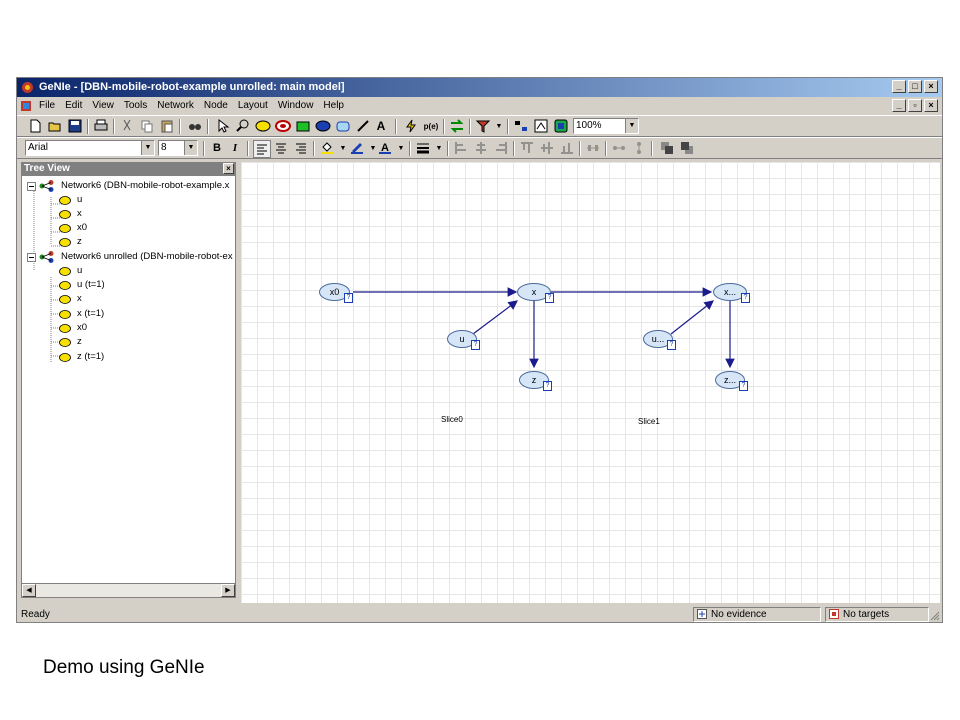 This screenshot has height=720, width=960. What do you see at coordinates (333, 105) in the screenshot?
I see `menu-help: Help` at bounding box center [333, 105].